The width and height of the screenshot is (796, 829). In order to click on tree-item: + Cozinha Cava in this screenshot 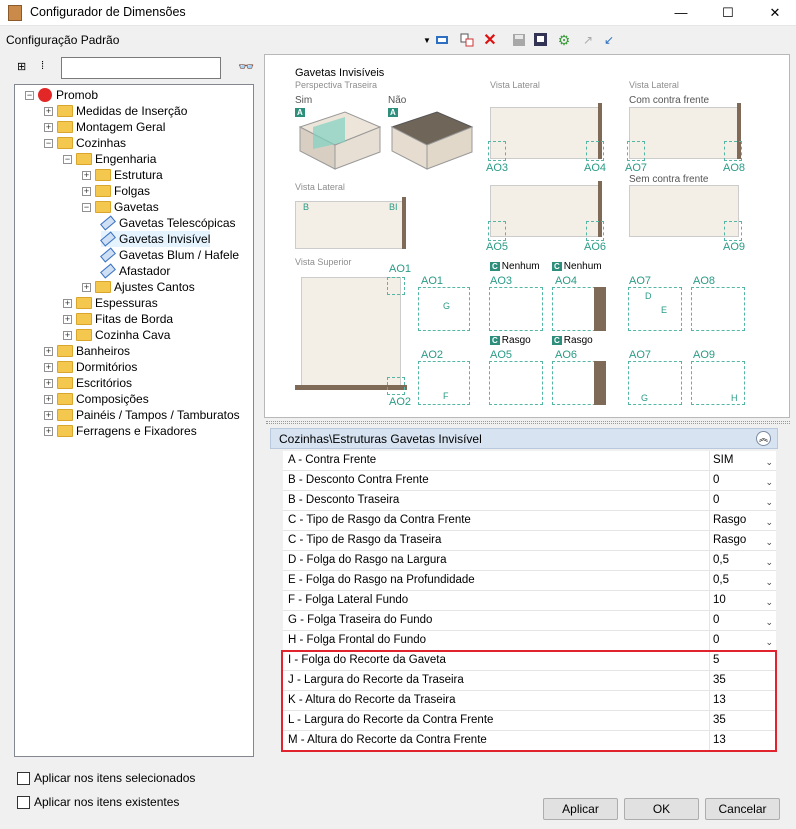, I will do `click(116, 335)`.